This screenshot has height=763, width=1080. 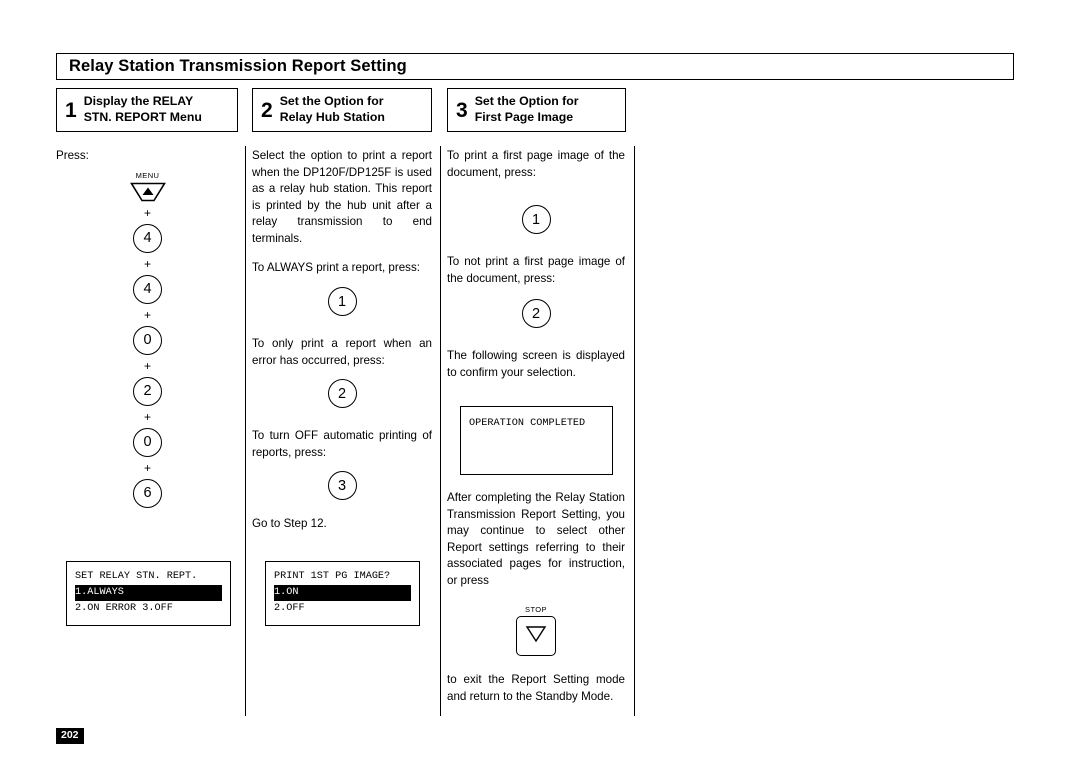 What do you see at coordinates (331, 101) in the screenshot?
I see `step-label-2-line1: Set the Option for` at bounding box center [331, 101].